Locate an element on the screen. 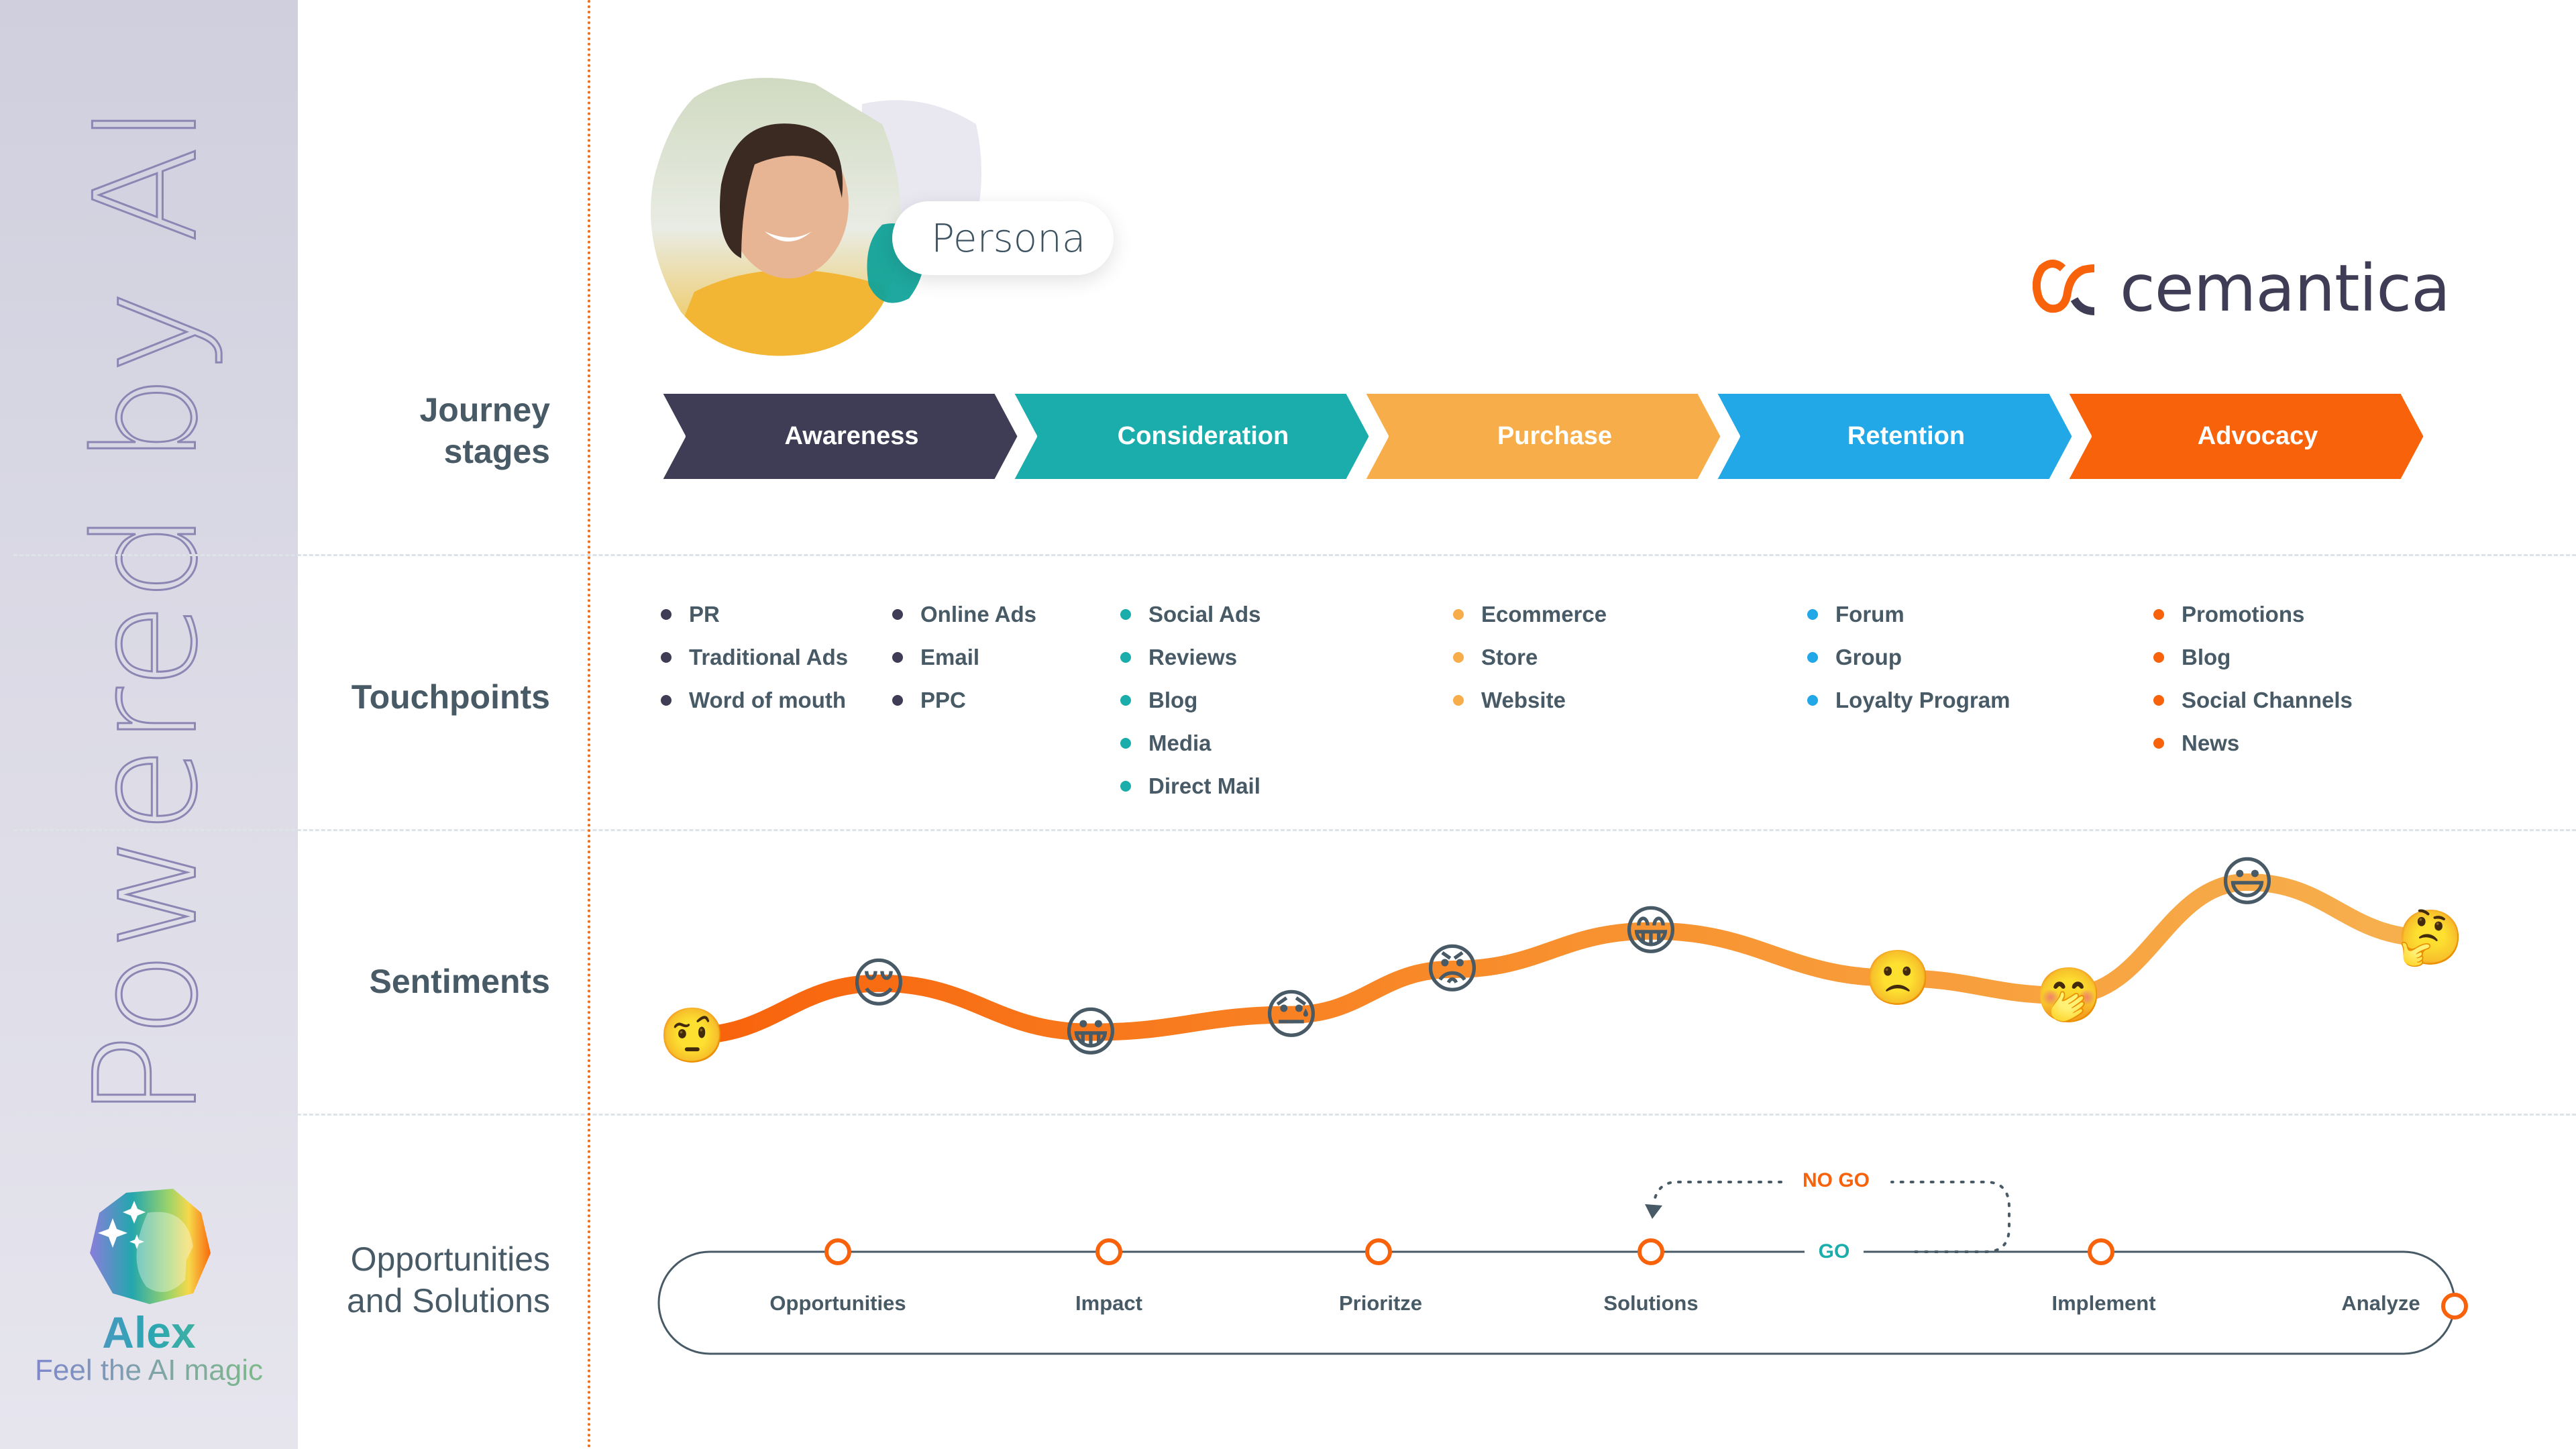 Image resolution: width=2576 pixels, height=1449 pixels. step-node-analyze is located at coordinates (2454, 1306).